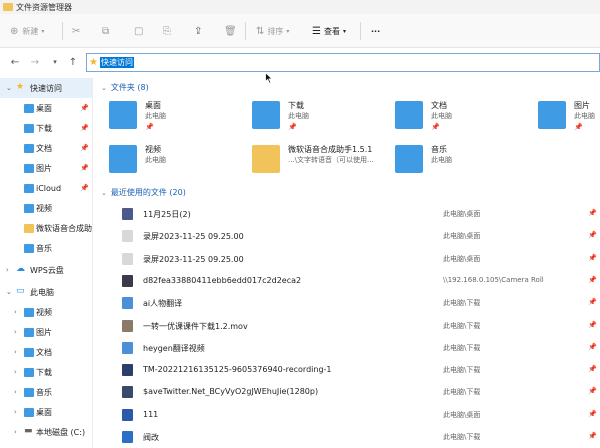  Describe the element at coordinates (27, 31) in the screenshot. I see `new-button: ⊕ 新建 ▾` at that location.